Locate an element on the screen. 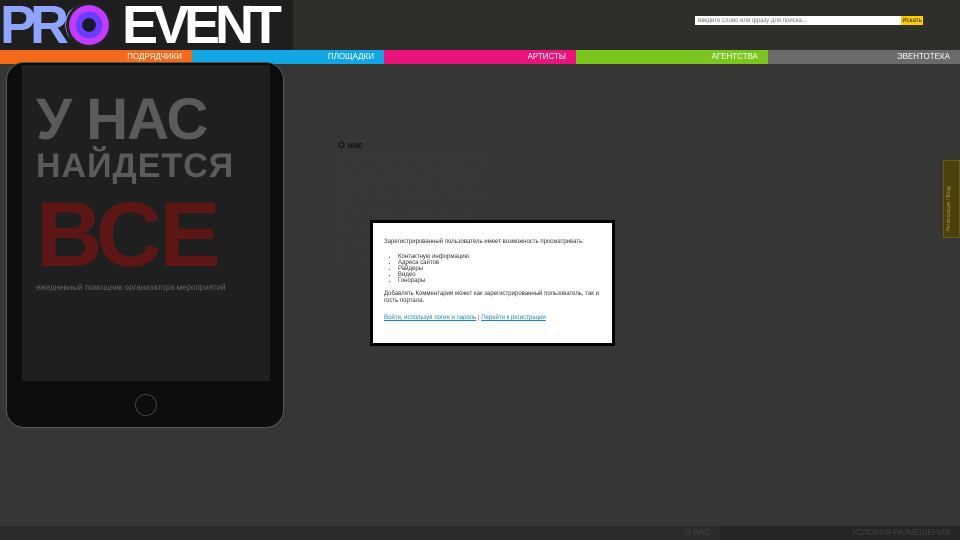 This screenshot has height=540, width=960. promo-headline-2: НАЙДЕТСЯ is located at coordinates (135, 166).